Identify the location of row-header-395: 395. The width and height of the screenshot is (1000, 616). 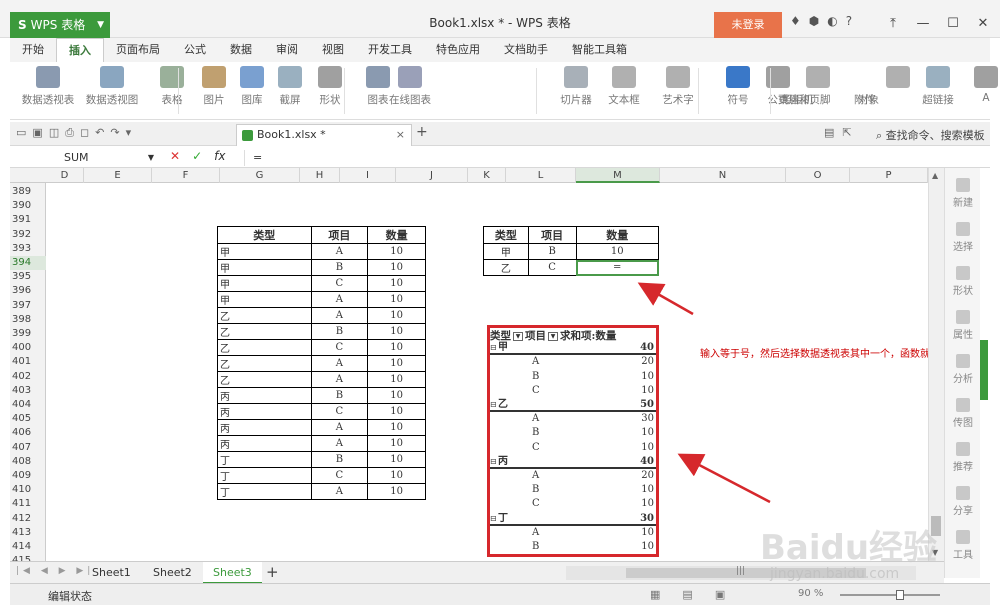
(28, 277).